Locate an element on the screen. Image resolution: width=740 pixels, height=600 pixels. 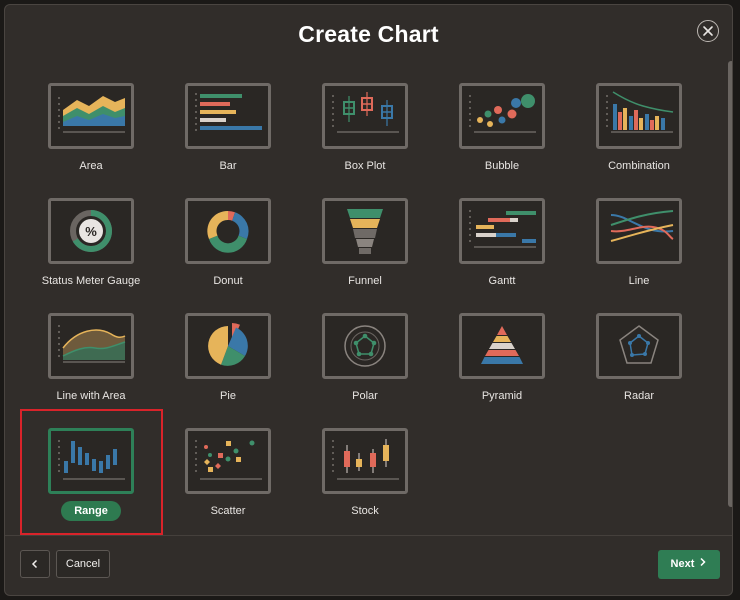
donut-chart-icon is located at coordinates (228, 231).